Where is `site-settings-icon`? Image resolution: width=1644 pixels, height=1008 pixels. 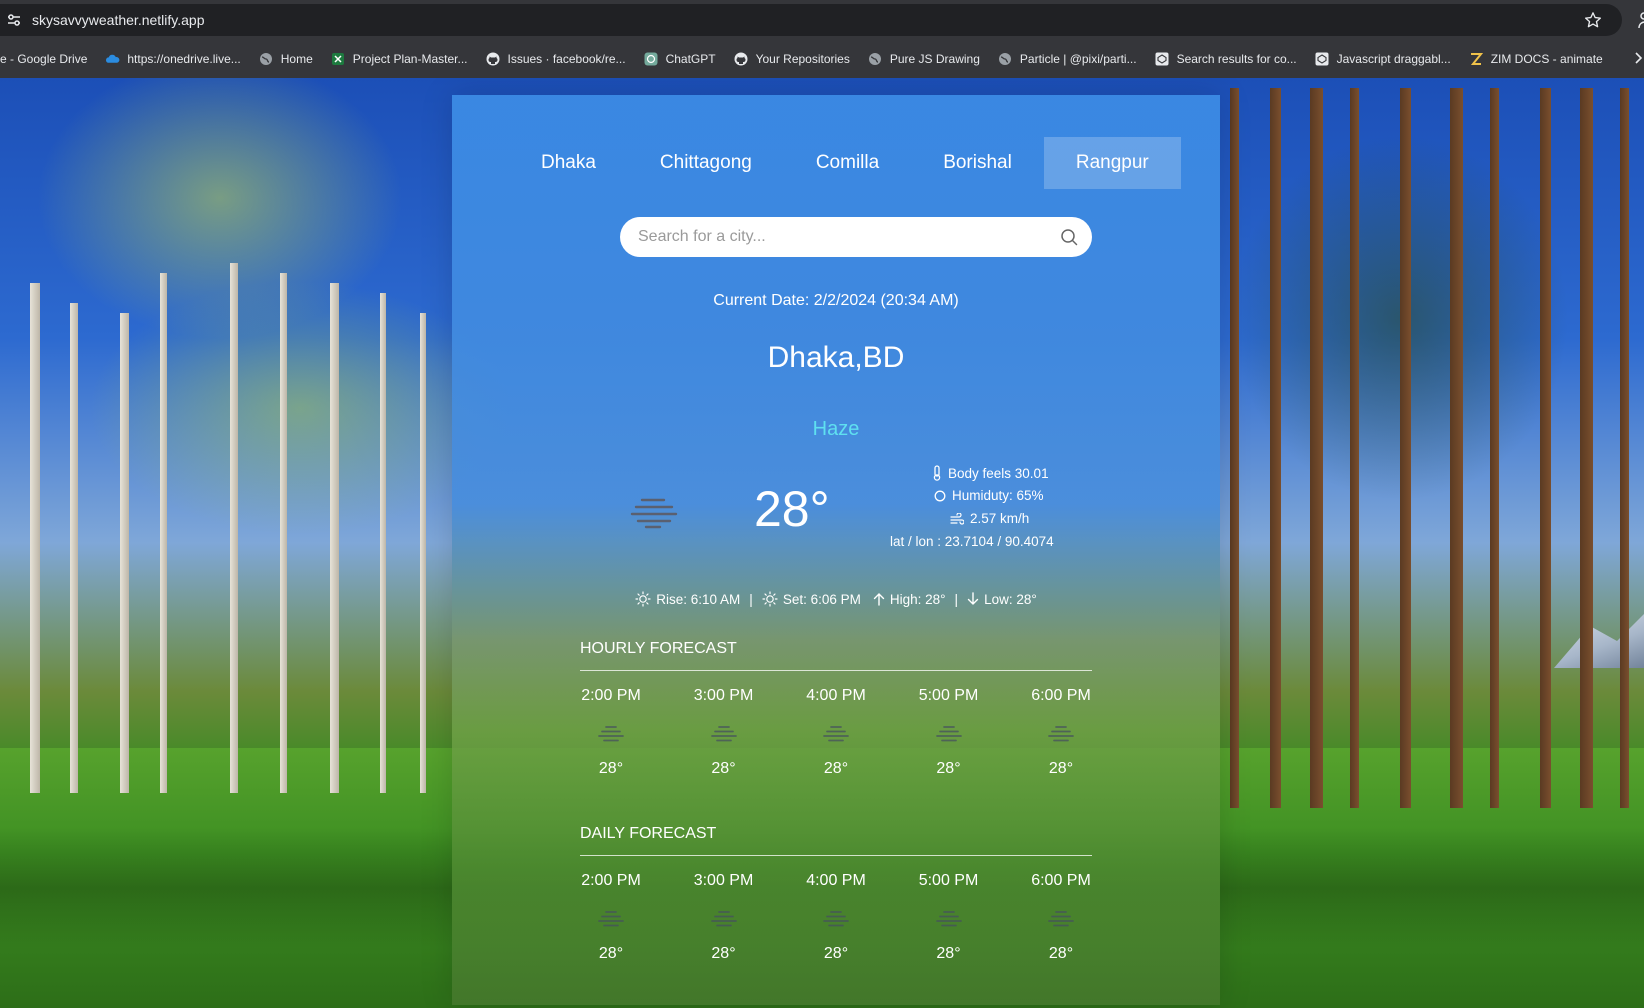
site-settings-icon is located at coordinates (14, 20).